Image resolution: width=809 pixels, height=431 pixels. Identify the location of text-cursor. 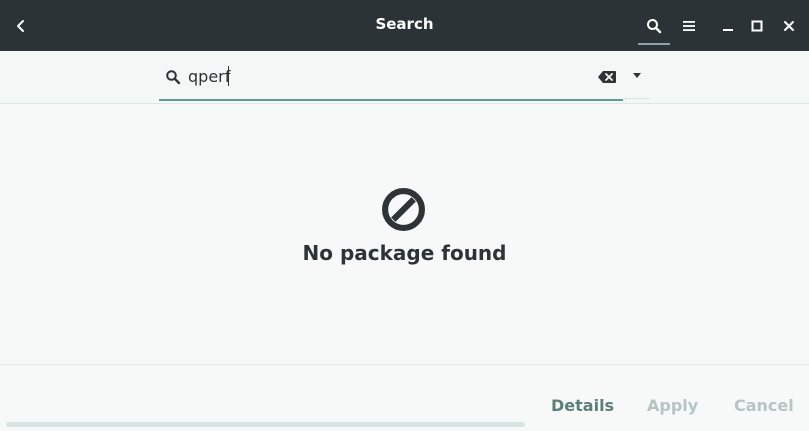
(228, 76).